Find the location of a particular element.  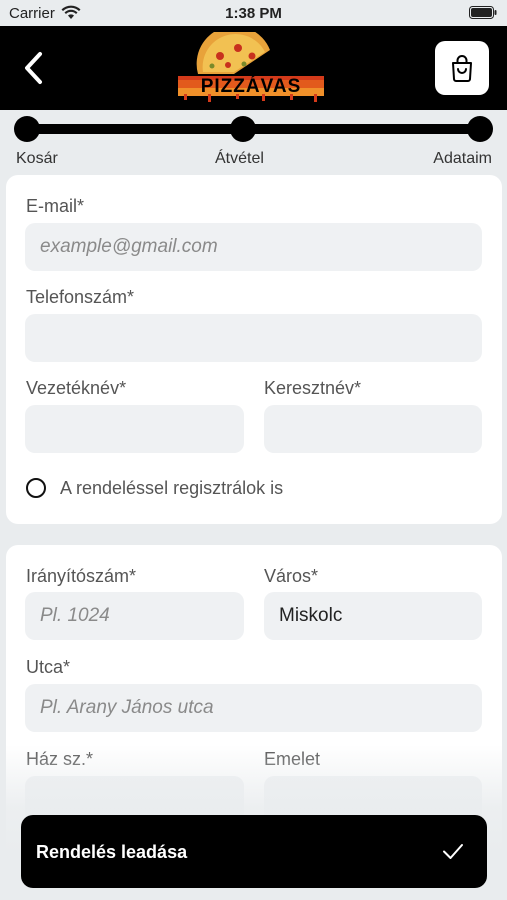

firstname-field is located at coordinates (373, 429).